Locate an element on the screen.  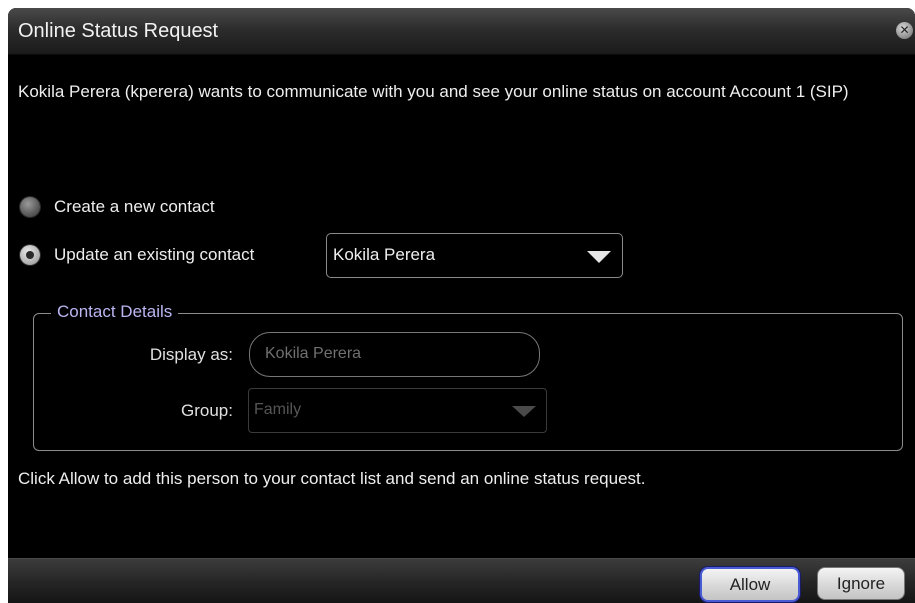
group-select-value: Family is located at coordinates (278, 409).